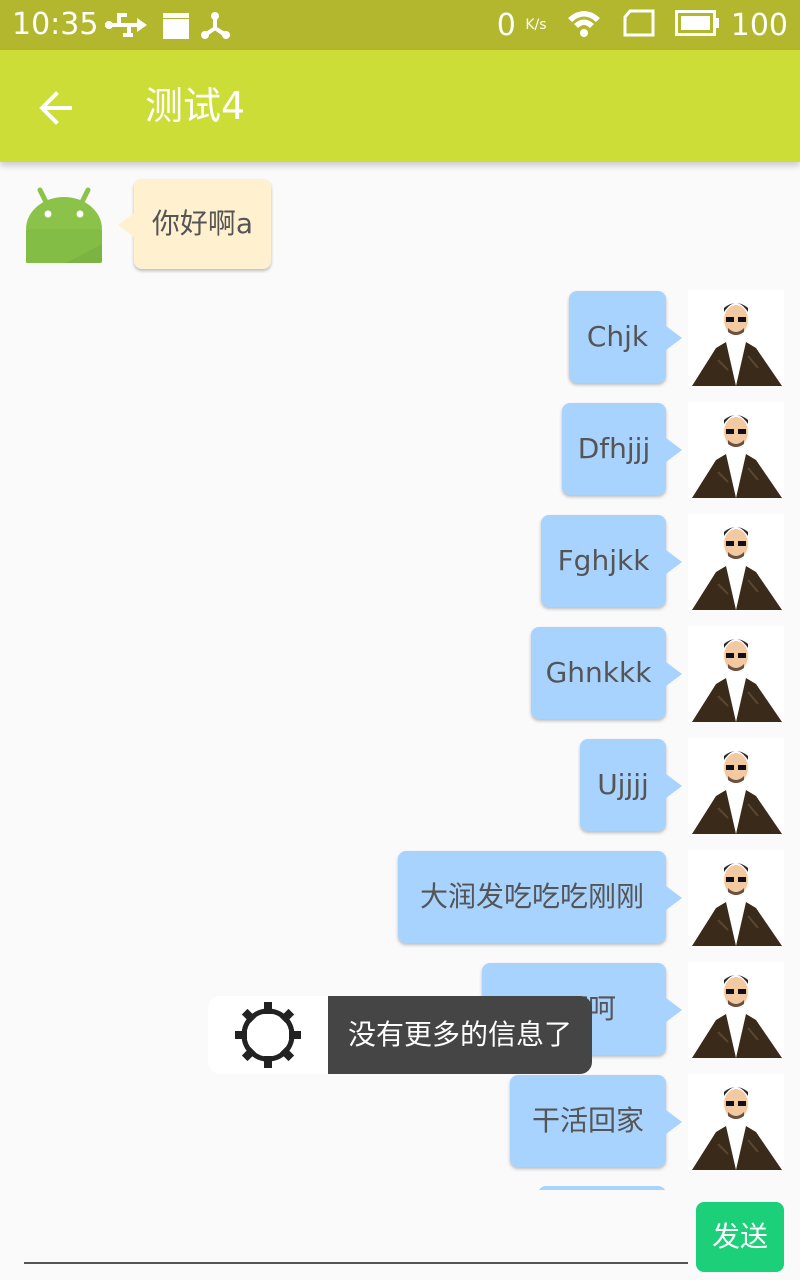  Describe the element at coordinates (611, 561) in the screenshot. I see `message-bubble-outgoing: Fghjkk` at that location.